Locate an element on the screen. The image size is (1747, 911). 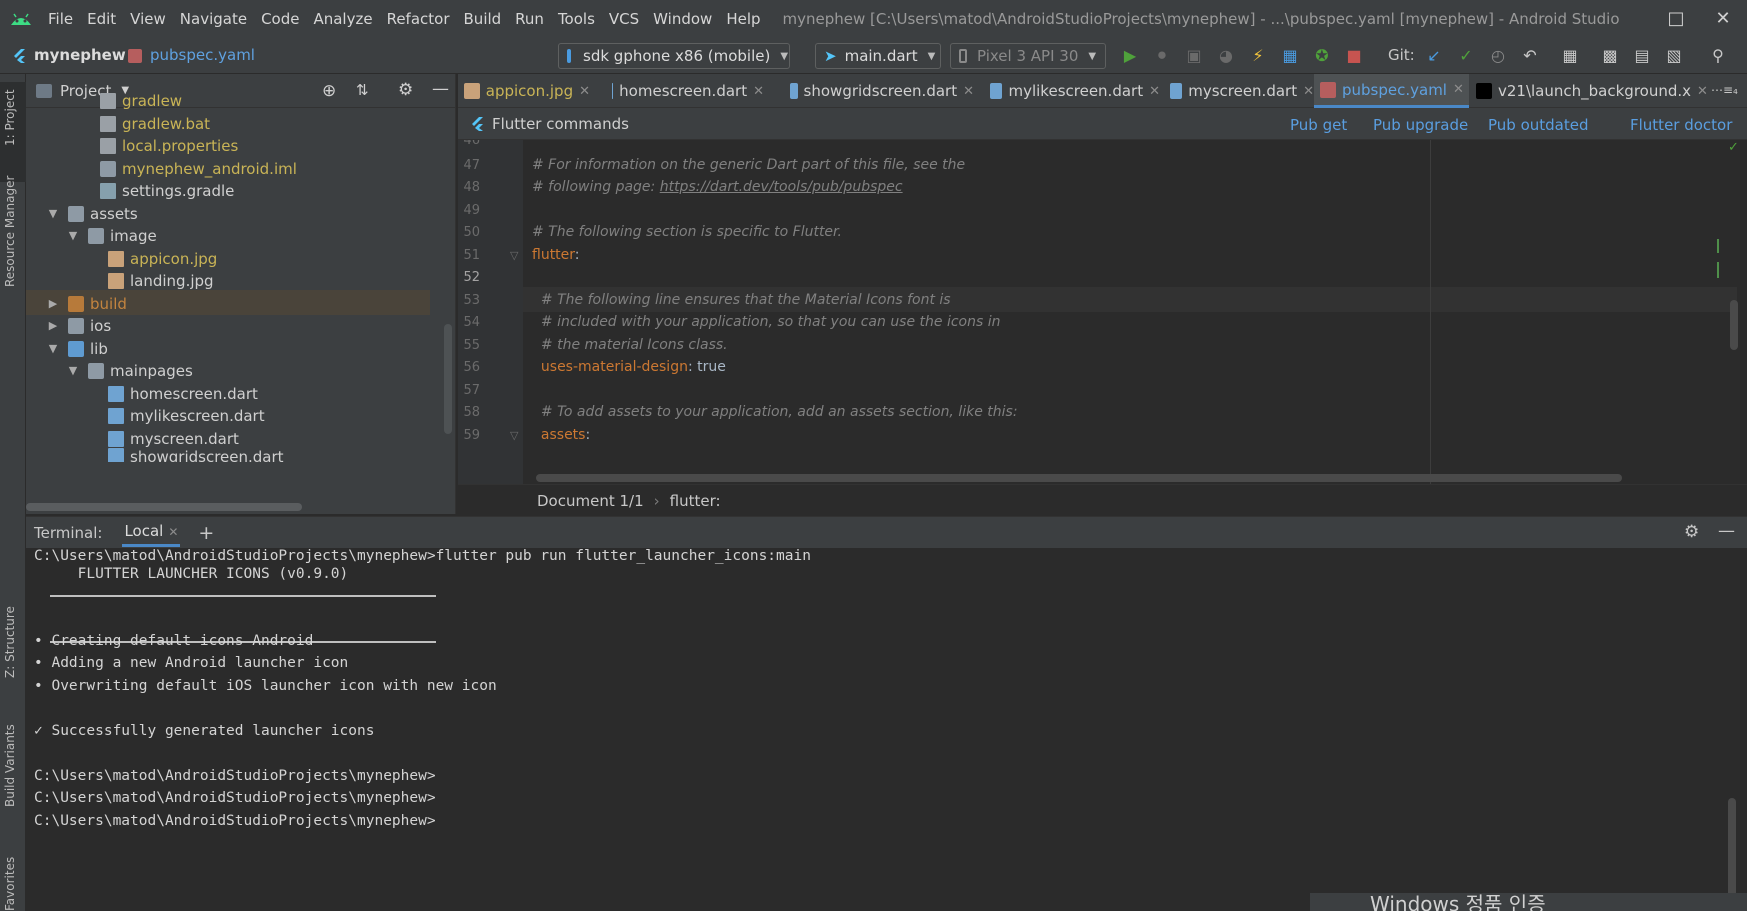
tab-pubspec: pubspec.yaml ✕ is located at coordinates (1391, 91).